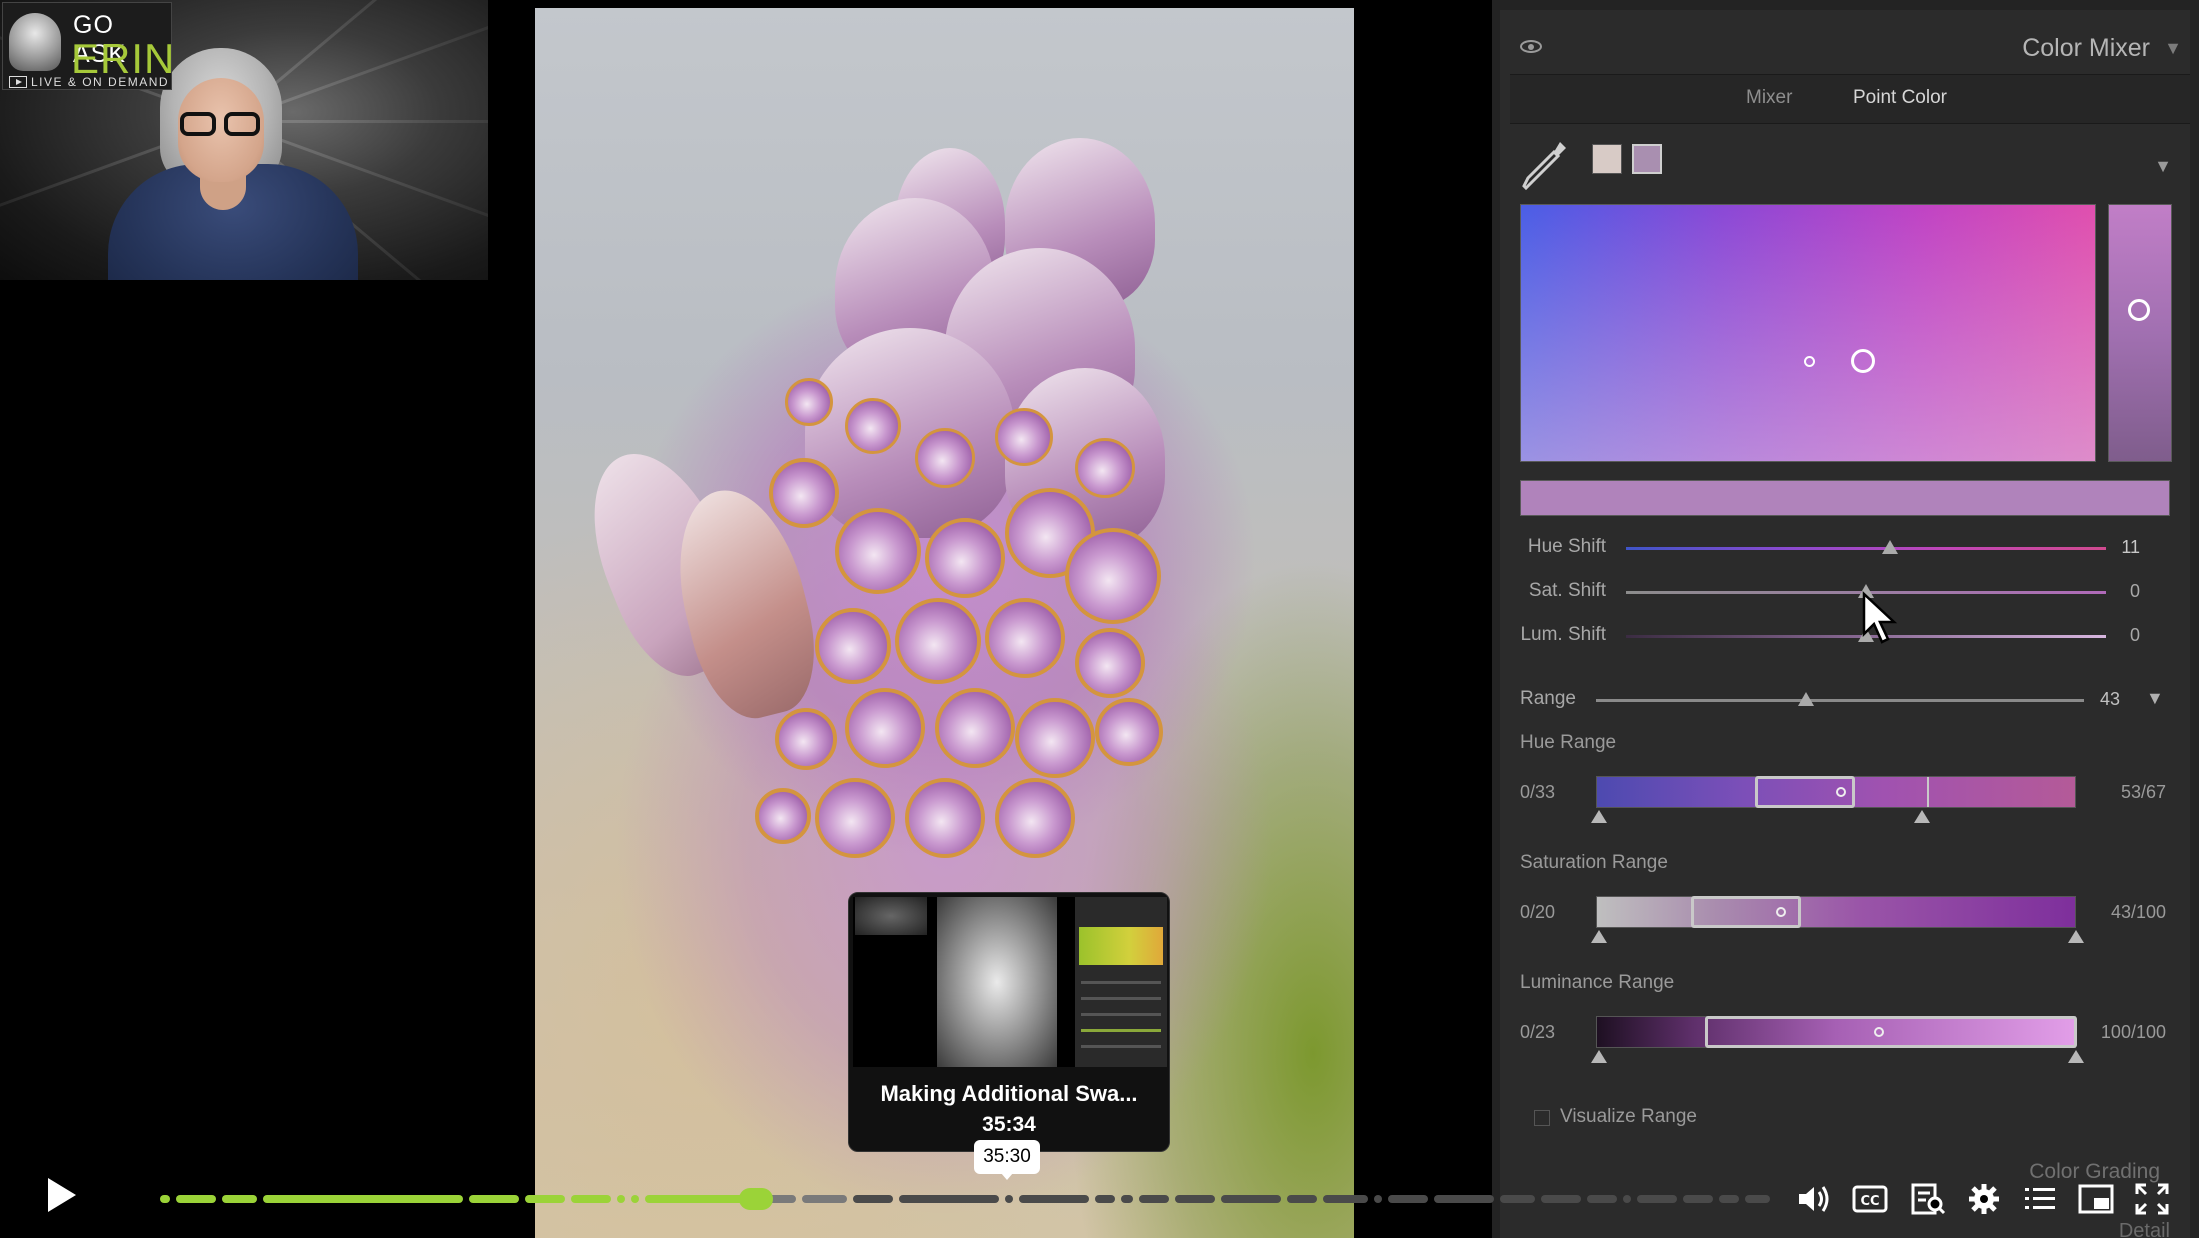 The height and width of the screenshot is (1238, 2199). I want to click on pip-icon, so click(2096, 1199).